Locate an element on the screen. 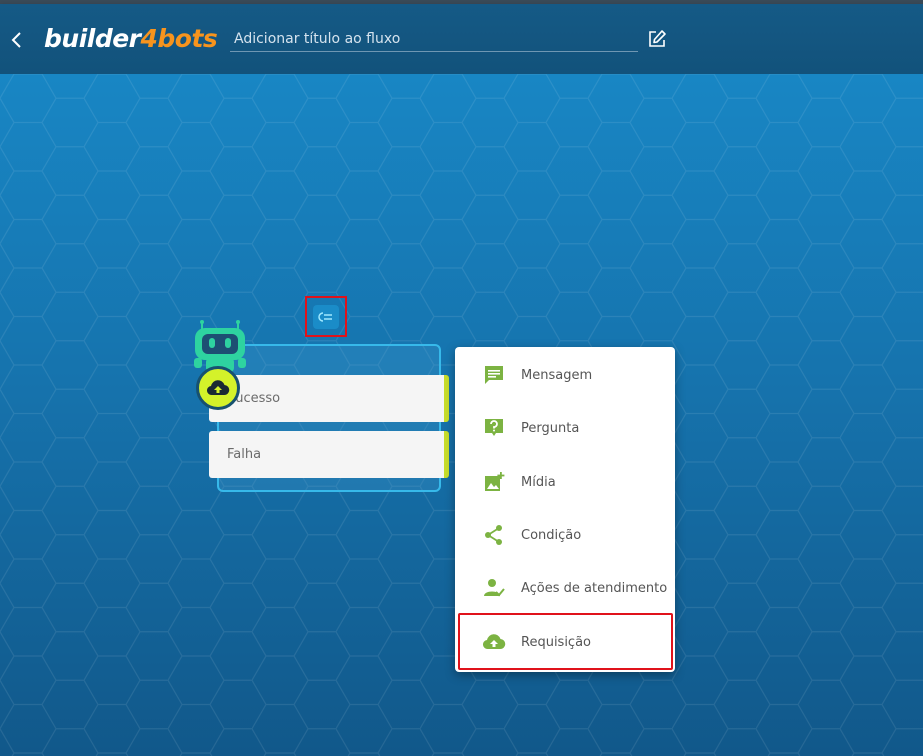 The width and height of the screenshot is (923, 756). menu-item-requisicao: Requisição is located at coordinates (565, 642).